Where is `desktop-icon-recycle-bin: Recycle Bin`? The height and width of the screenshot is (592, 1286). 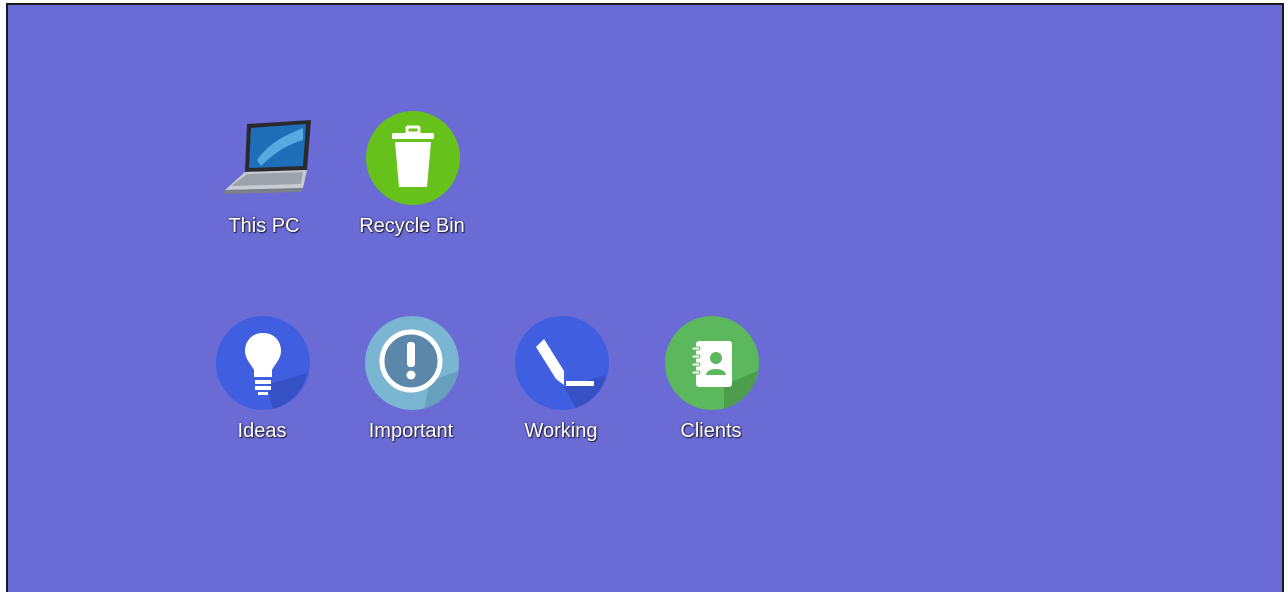
desktop-icon-recycle-bin: Recycle Bin is located at coordinates (412, 180).